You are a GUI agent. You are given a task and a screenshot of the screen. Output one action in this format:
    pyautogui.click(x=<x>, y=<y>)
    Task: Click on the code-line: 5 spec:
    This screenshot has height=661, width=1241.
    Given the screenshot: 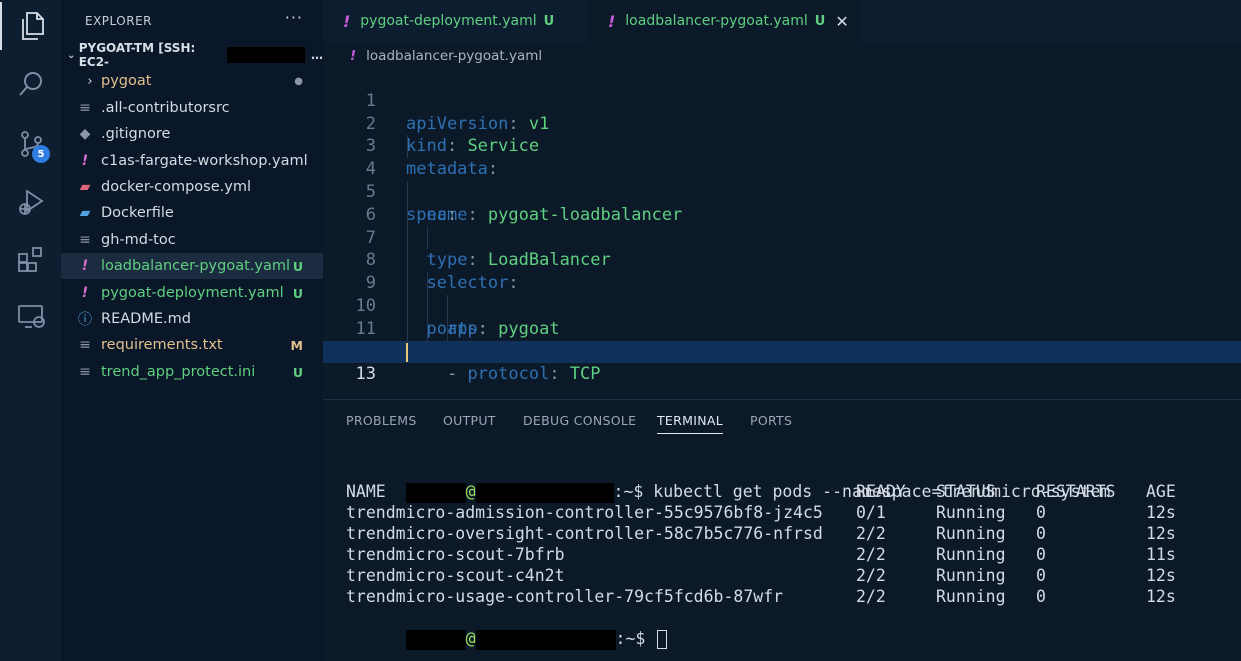 What is the action you would take?
    pyautogui.click(x=782, y=191)
    